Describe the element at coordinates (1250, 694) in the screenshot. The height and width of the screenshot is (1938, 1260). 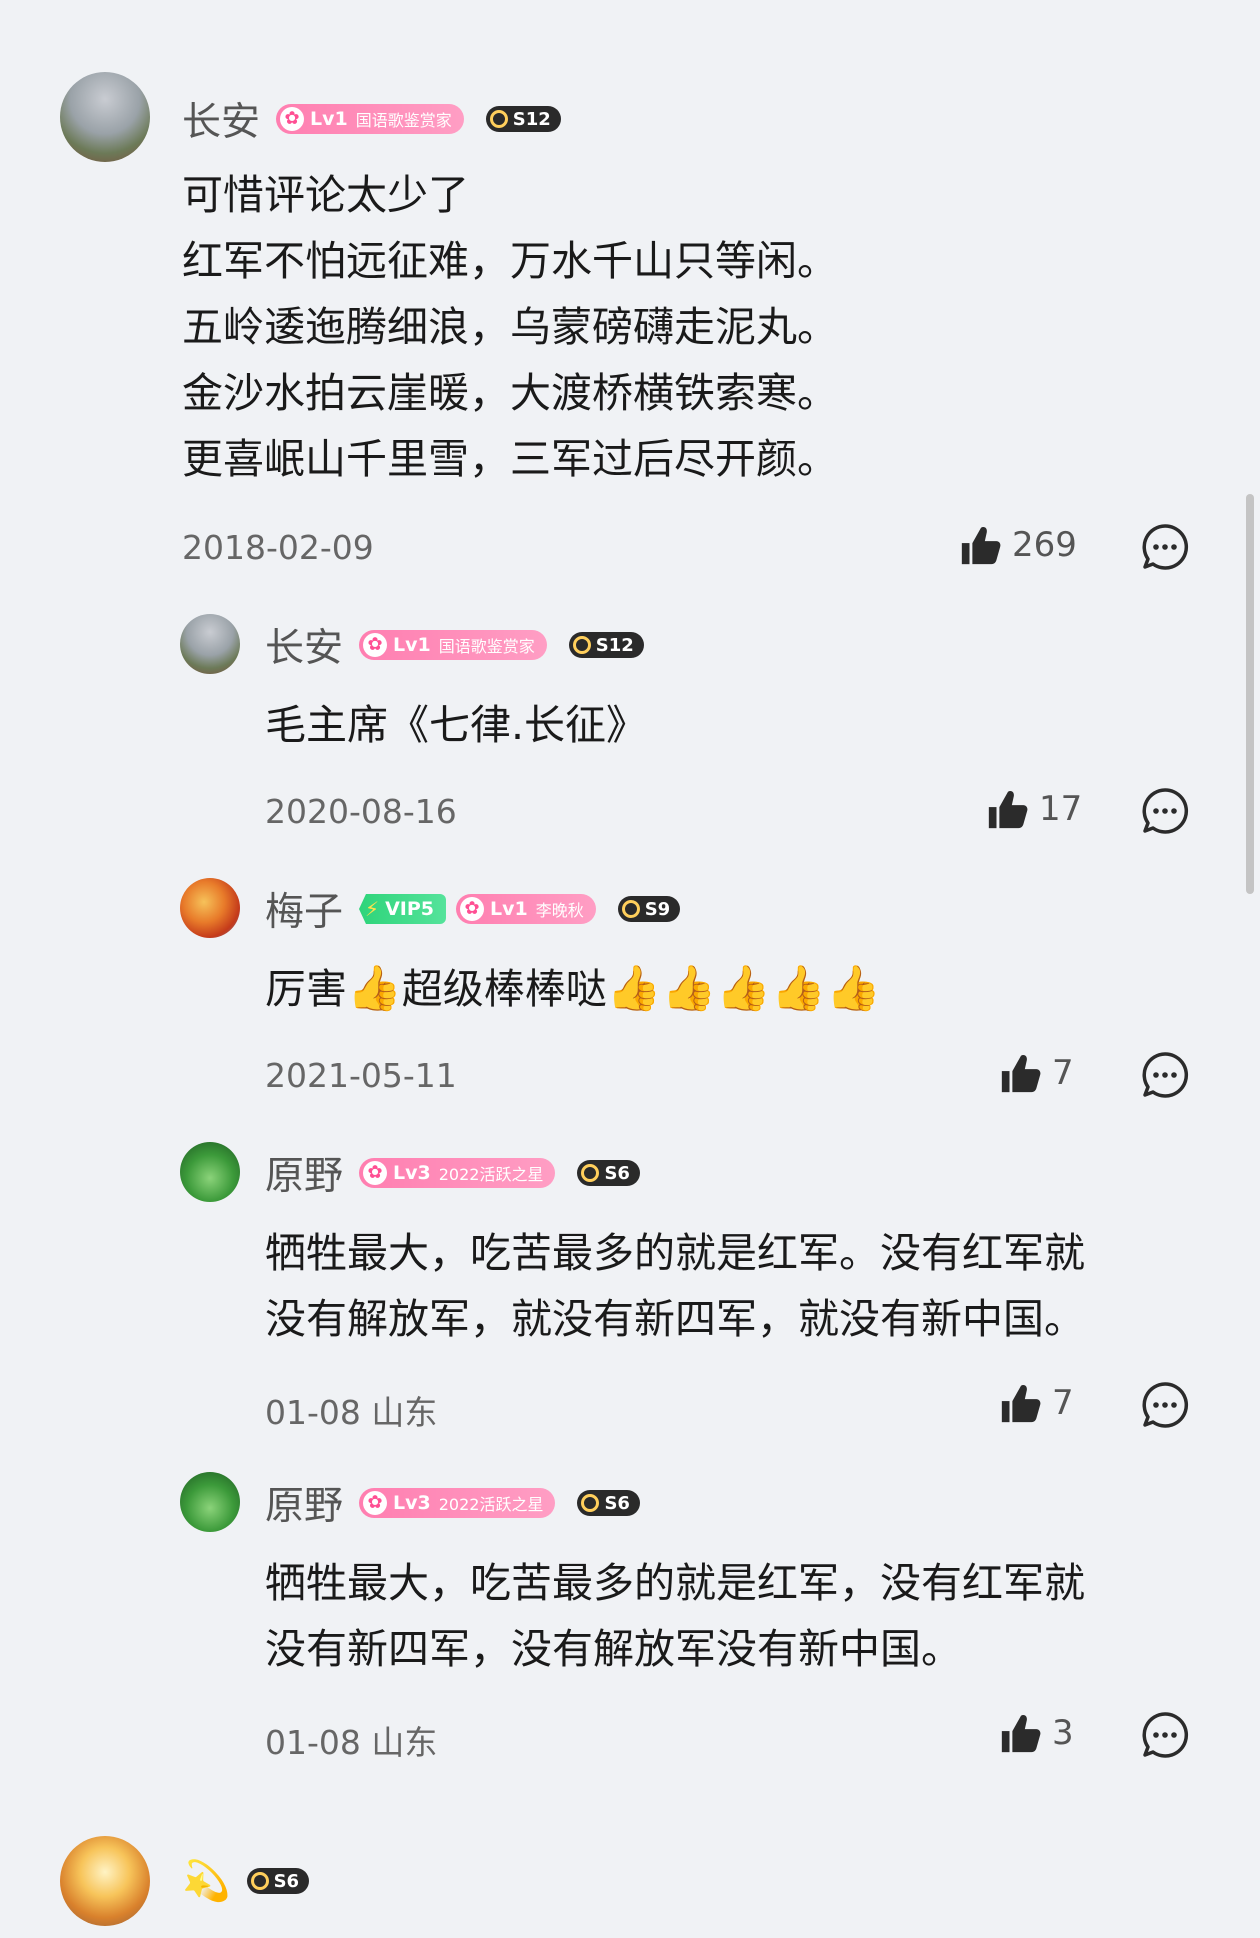
I see `scrollbar` at that location.